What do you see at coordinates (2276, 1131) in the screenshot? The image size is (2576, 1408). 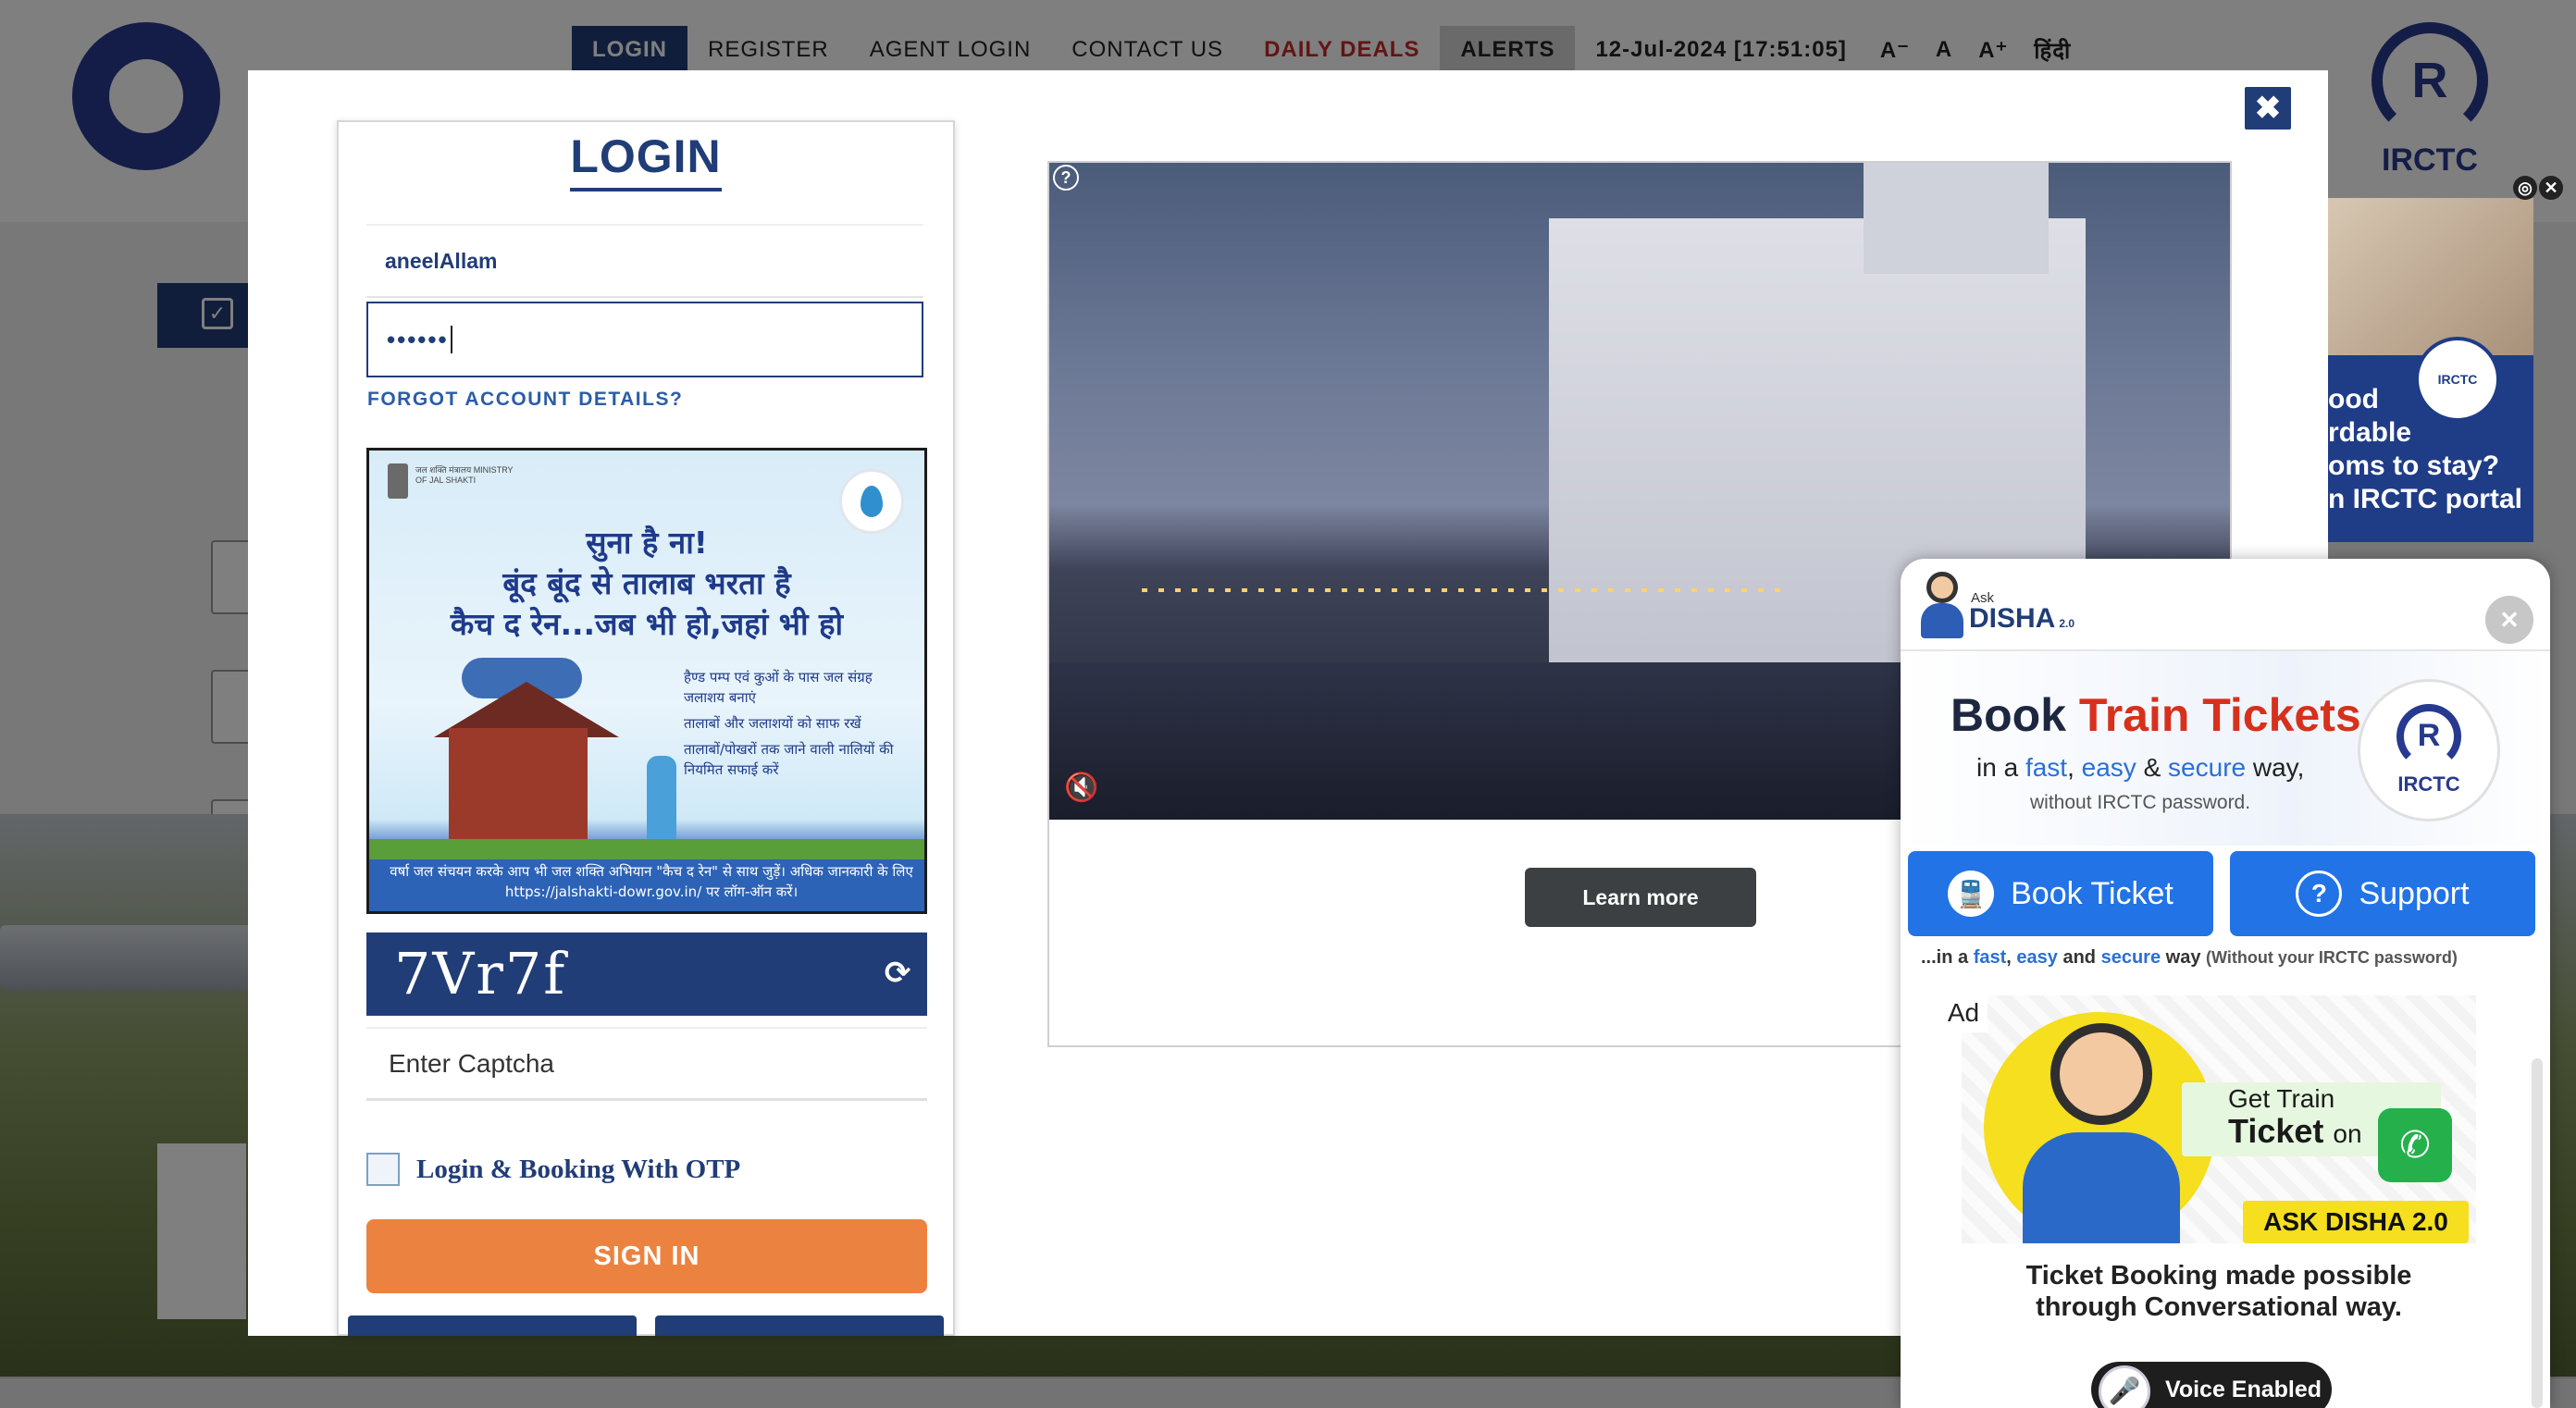 I see `ad-ticket: Ticket` at bounding box center [2276, 1131].